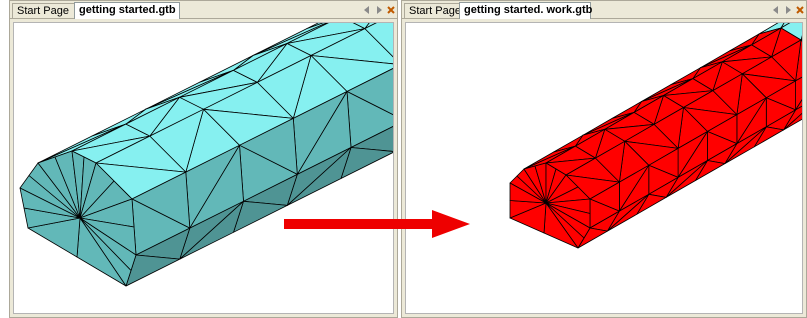 This screenshot has height=318, width=807. I want to click on right-tab-controls, so click(787, 10).